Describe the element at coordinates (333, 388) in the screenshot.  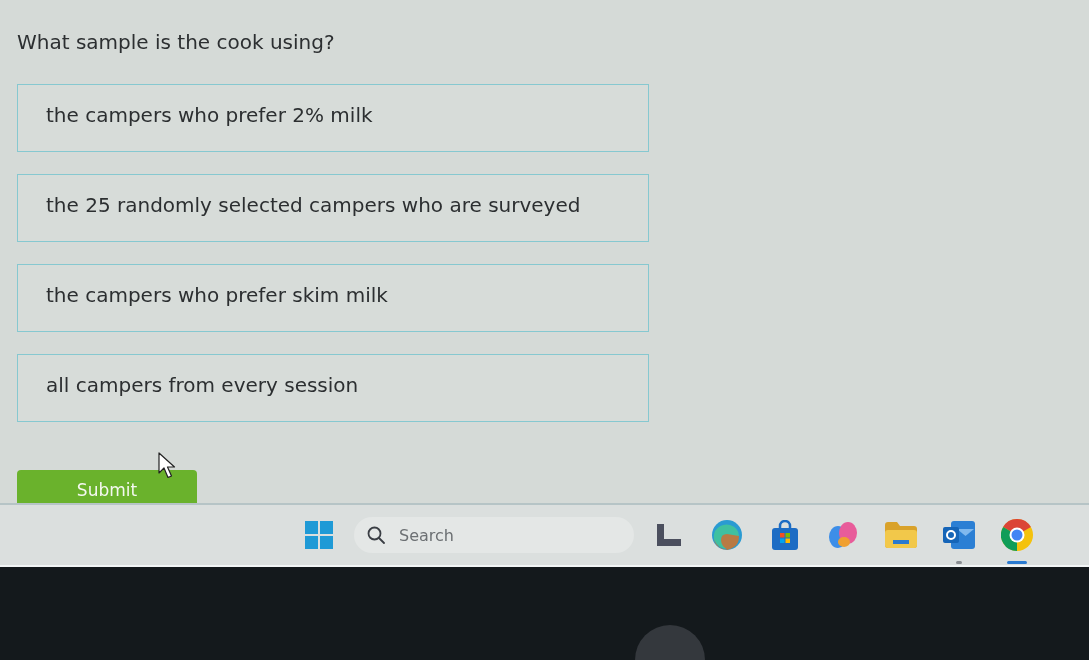
I see `answer-choice: all campers from every session` at that location.